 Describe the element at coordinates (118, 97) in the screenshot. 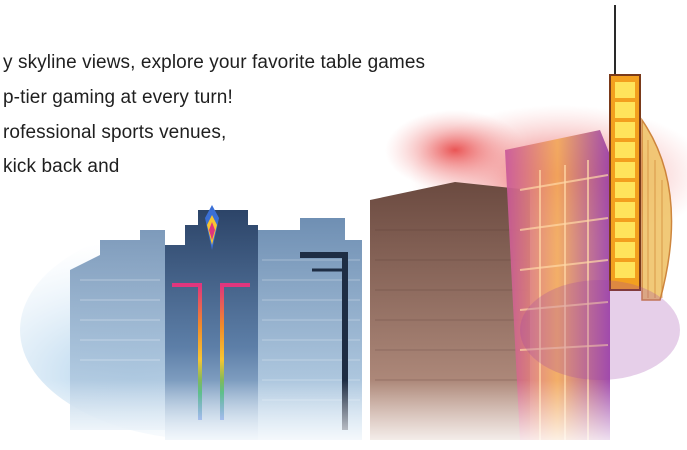

I see `promo-text-line-2: p-tier gaming at every turn!` at that location.